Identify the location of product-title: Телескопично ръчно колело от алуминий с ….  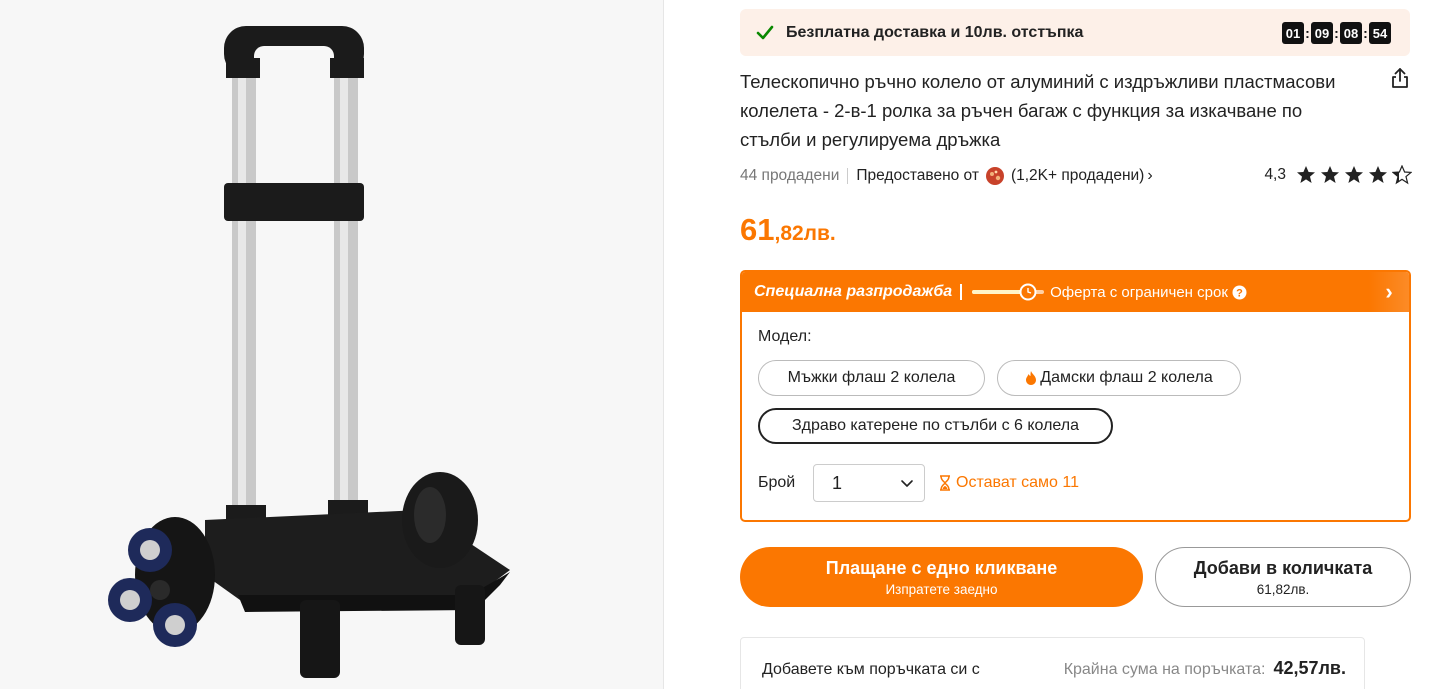
(1038, 110).